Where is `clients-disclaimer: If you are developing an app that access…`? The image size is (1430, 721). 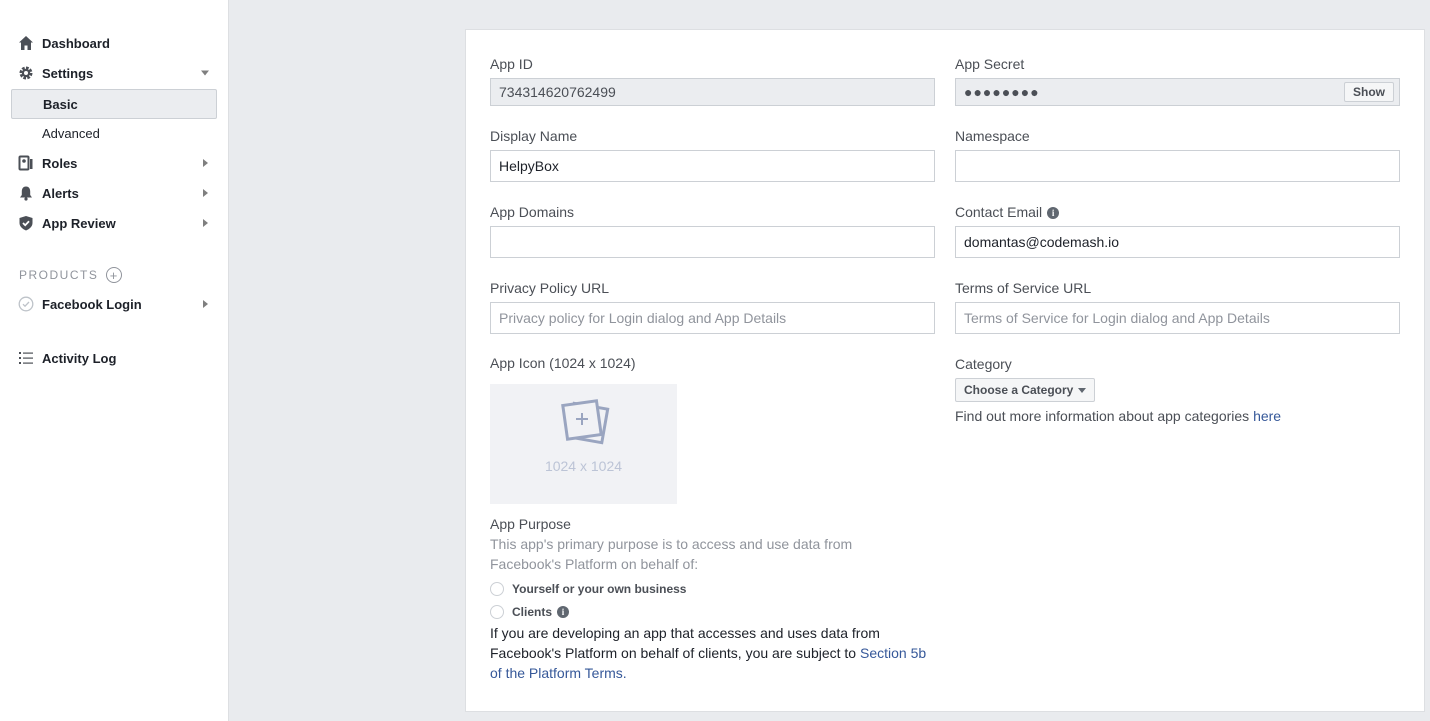 clients-disclaimer: If you are developing an app that access… is located at coordinates (712, 653).